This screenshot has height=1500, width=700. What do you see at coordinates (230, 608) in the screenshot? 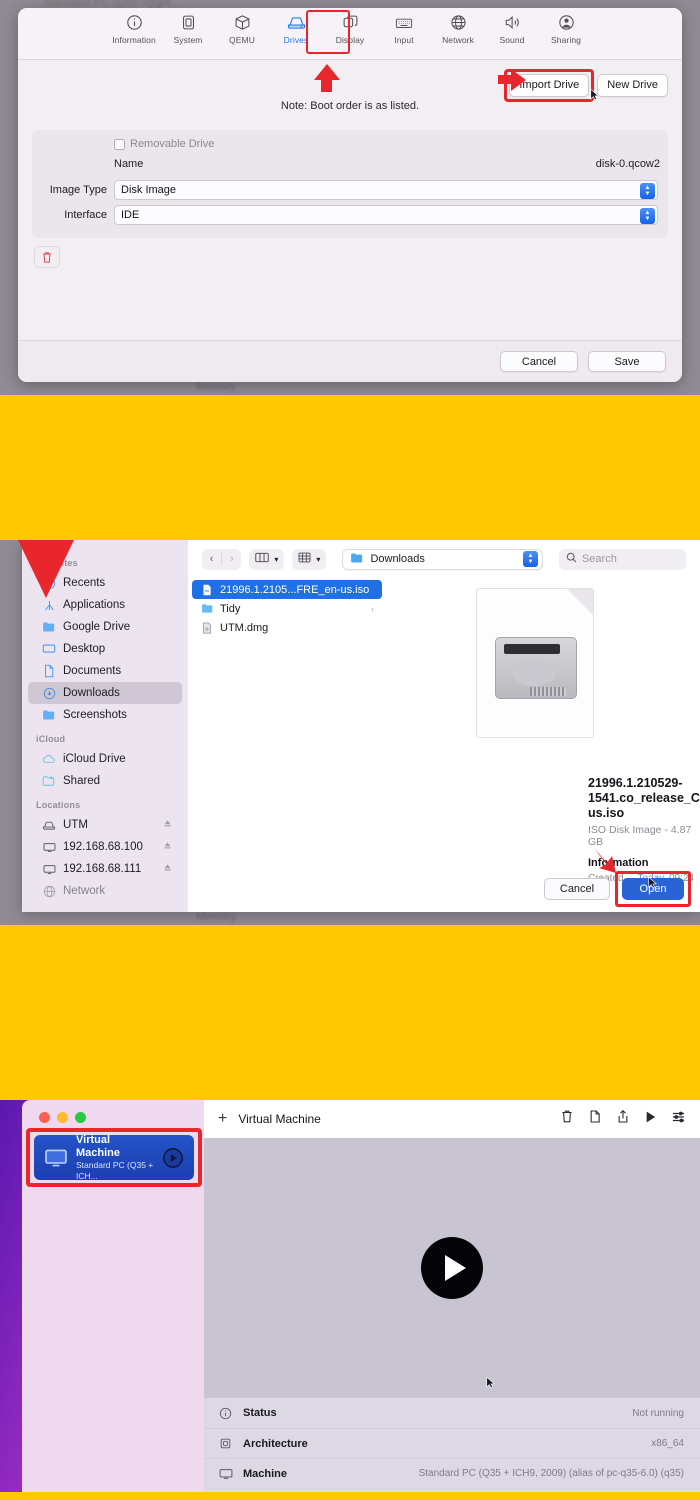
I see `list-item-label: Tidy` at bounding box center [230, 608].